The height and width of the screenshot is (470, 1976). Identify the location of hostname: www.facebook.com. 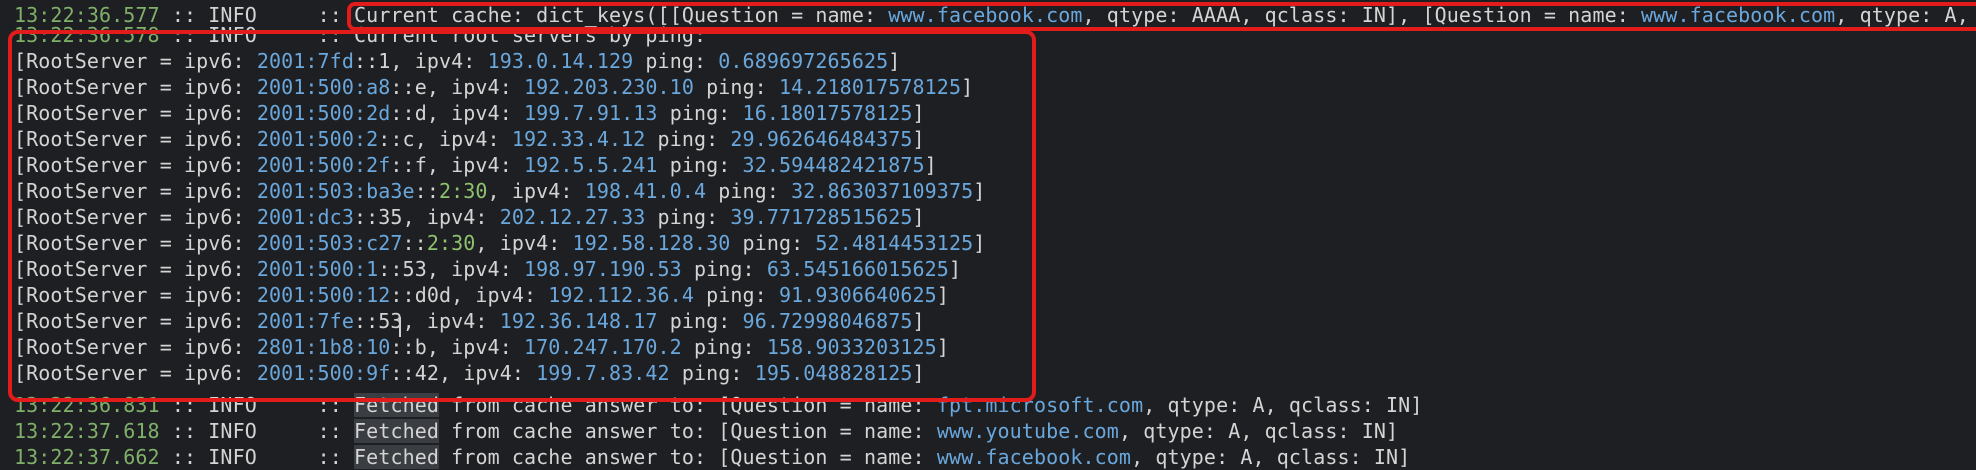
(1034, 457).